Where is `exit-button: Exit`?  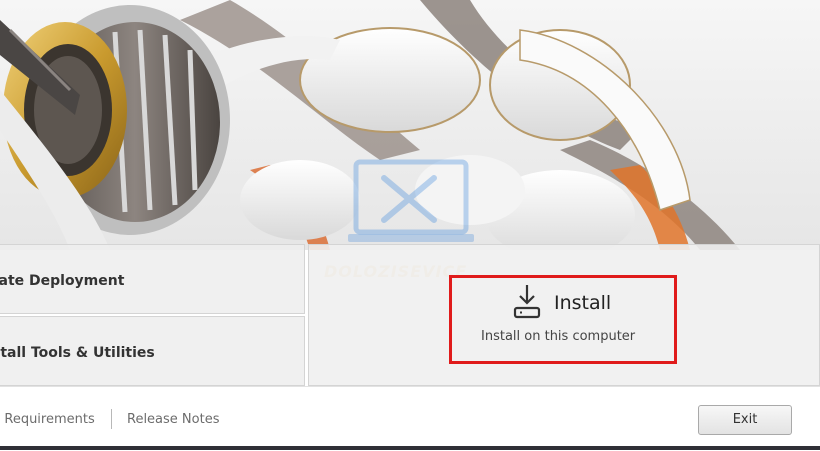
exit-button: Exit is located at coordinates (745, 420).